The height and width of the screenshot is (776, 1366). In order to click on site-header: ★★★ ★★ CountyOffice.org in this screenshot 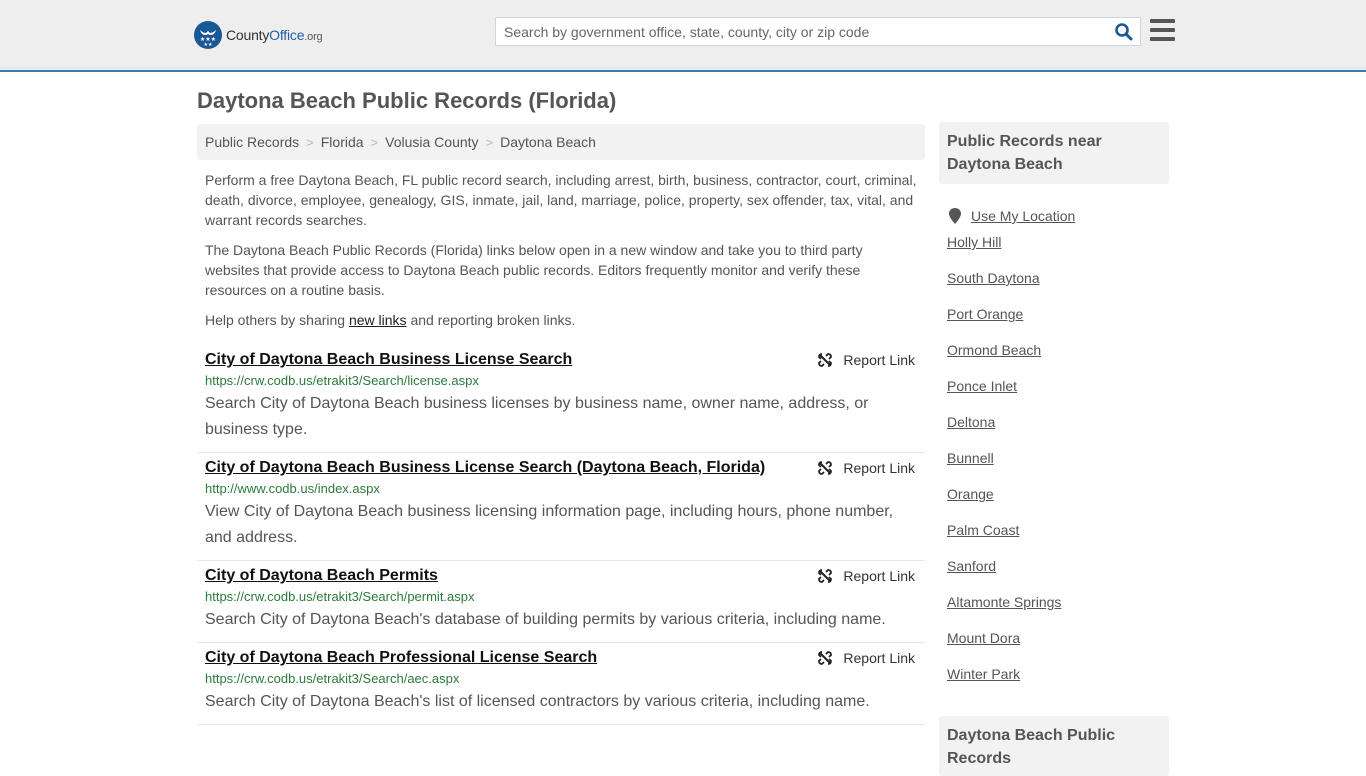, I will do `click(683, 36)`.